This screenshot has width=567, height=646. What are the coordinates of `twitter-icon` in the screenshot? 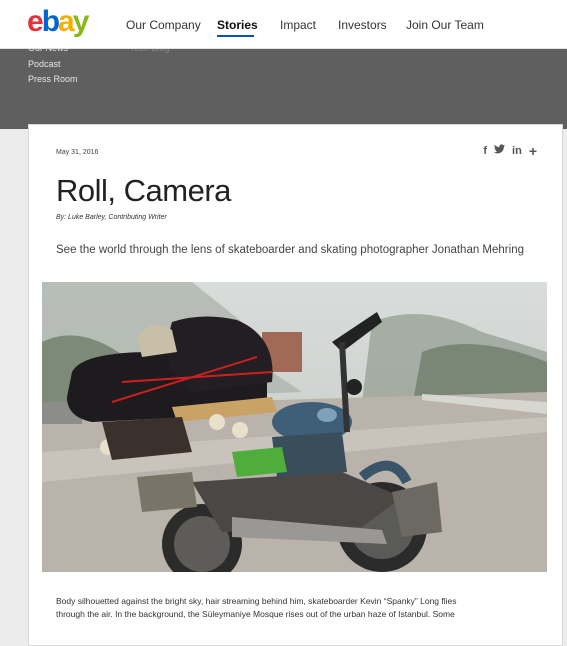 It's located at (500, 150).